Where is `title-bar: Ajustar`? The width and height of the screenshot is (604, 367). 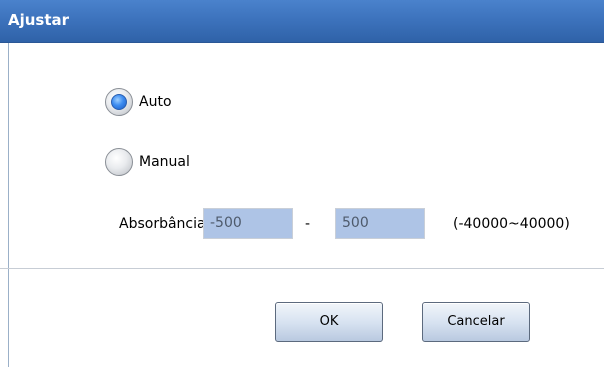 title-bar: Ajustar is located at coordinates (302, 21).